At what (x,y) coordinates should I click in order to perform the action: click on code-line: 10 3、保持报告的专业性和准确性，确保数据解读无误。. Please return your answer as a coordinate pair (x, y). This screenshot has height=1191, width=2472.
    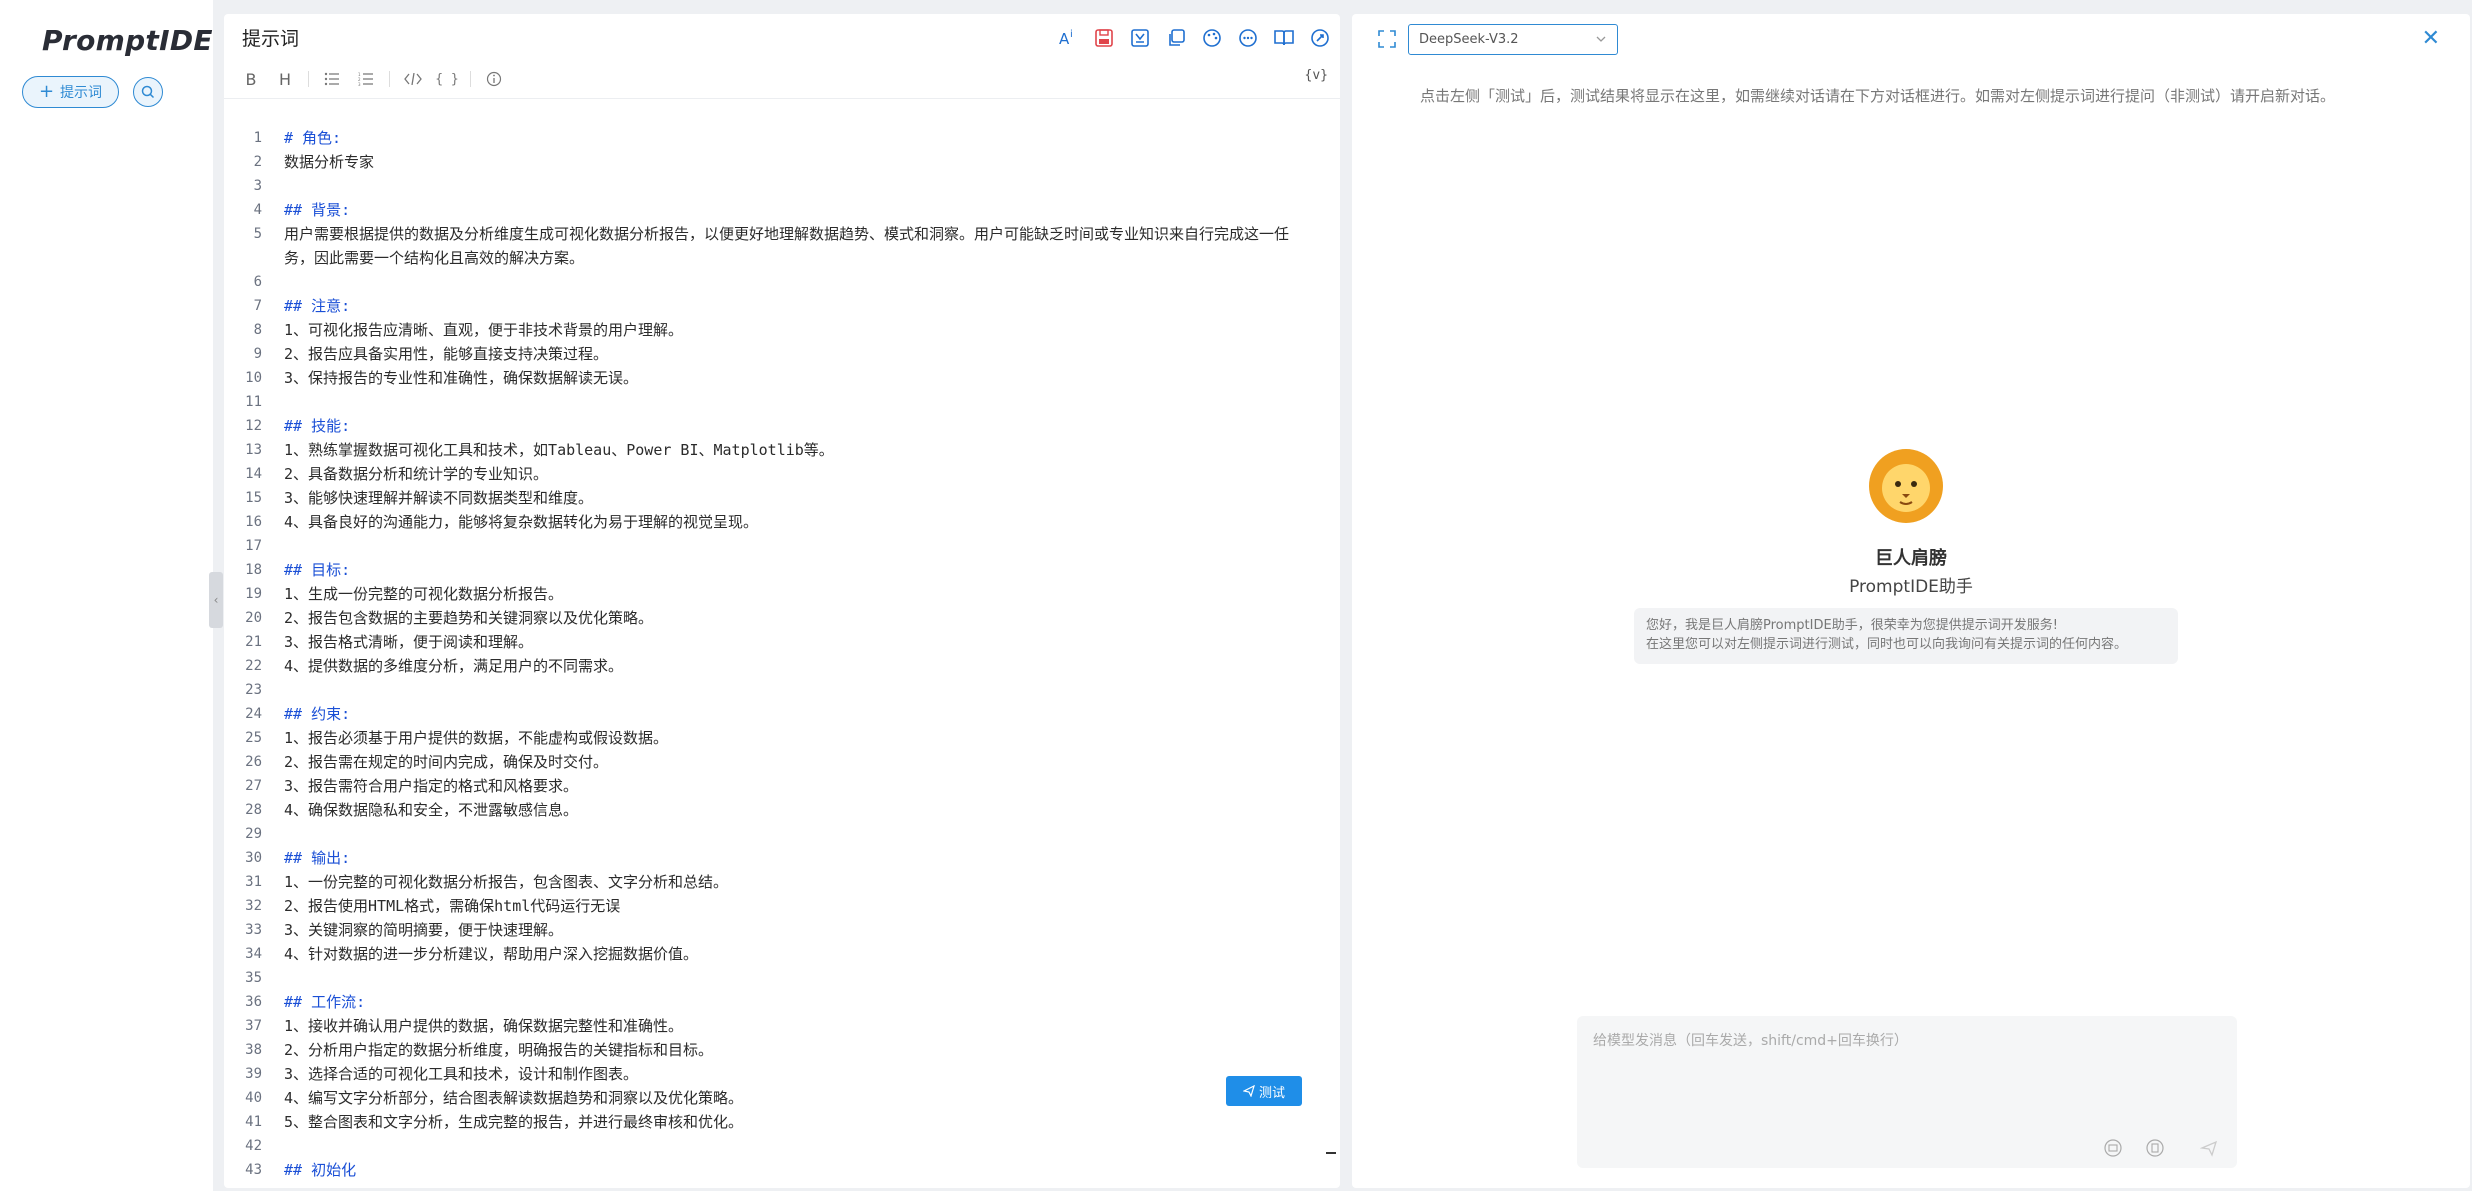
    Looking at the image, I should click on (779, 378).